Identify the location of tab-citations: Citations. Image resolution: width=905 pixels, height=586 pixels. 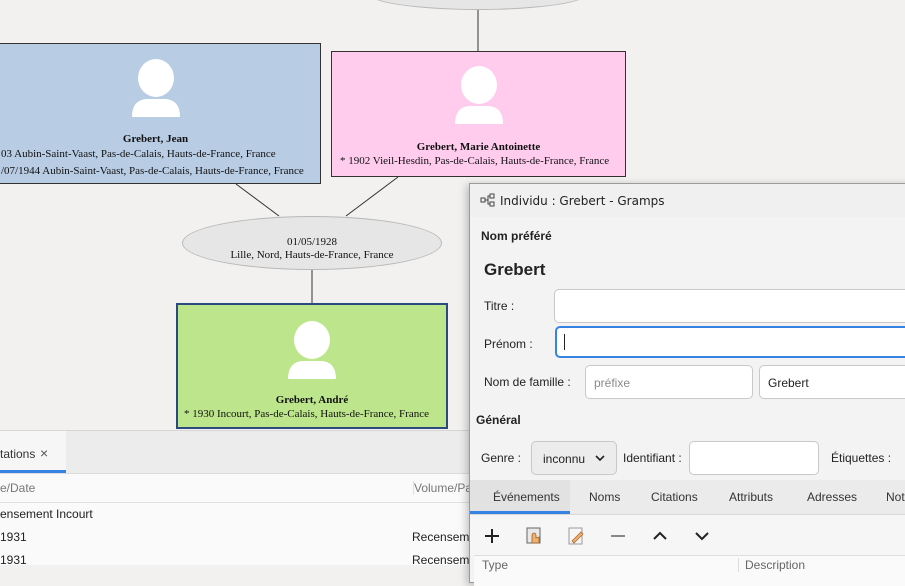
(674, 497).